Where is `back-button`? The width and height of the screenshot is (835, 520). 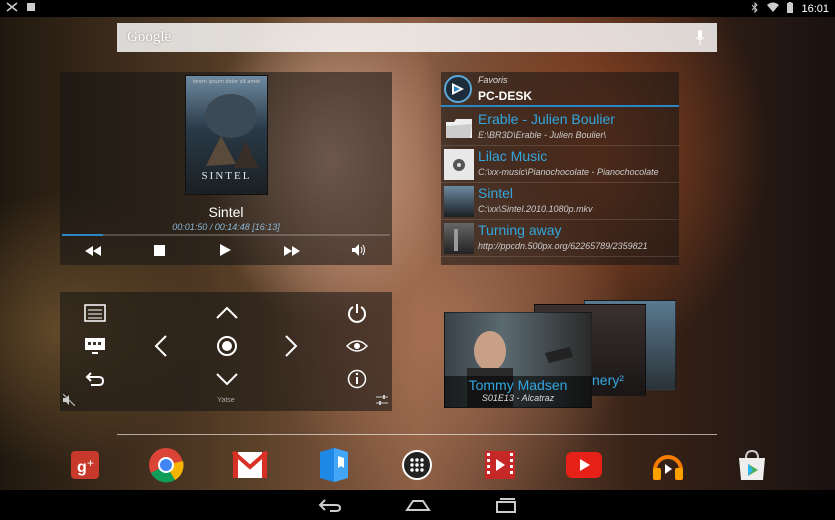 back-button is located at coordinates (330, 505).